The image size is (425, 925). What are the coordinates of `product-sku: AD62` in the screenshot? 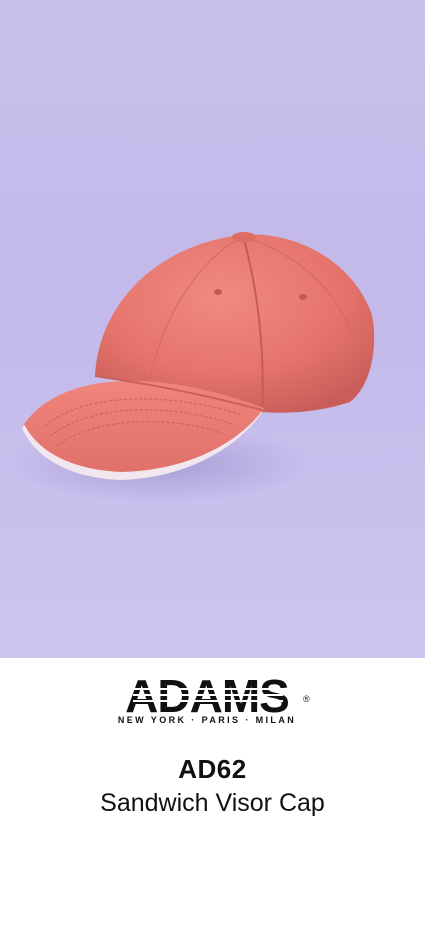 It's located at (212, 769).